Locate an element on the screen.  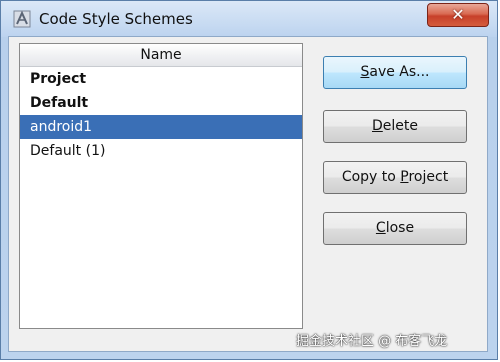
close-icon: ✕ is located at coordinates (458, 14).